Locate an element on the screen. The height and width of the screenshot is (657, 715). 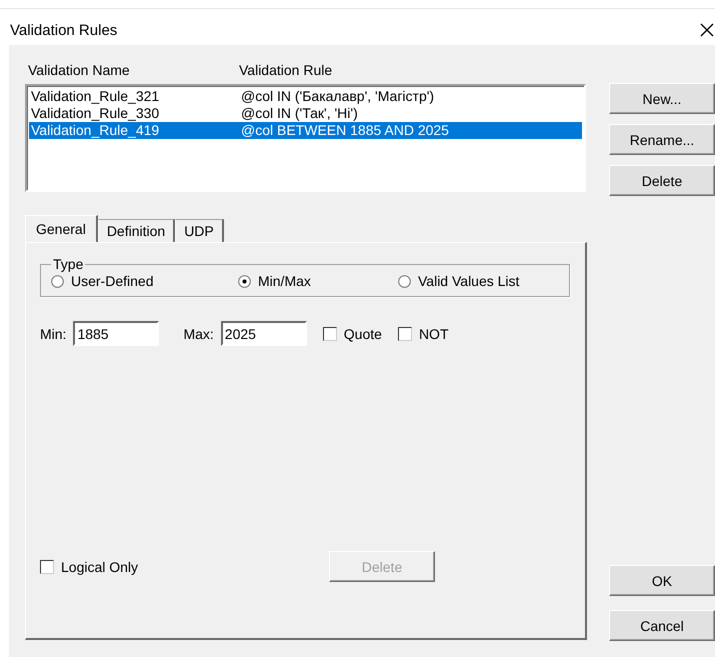
close-icon is located at coordinates (707, 30).